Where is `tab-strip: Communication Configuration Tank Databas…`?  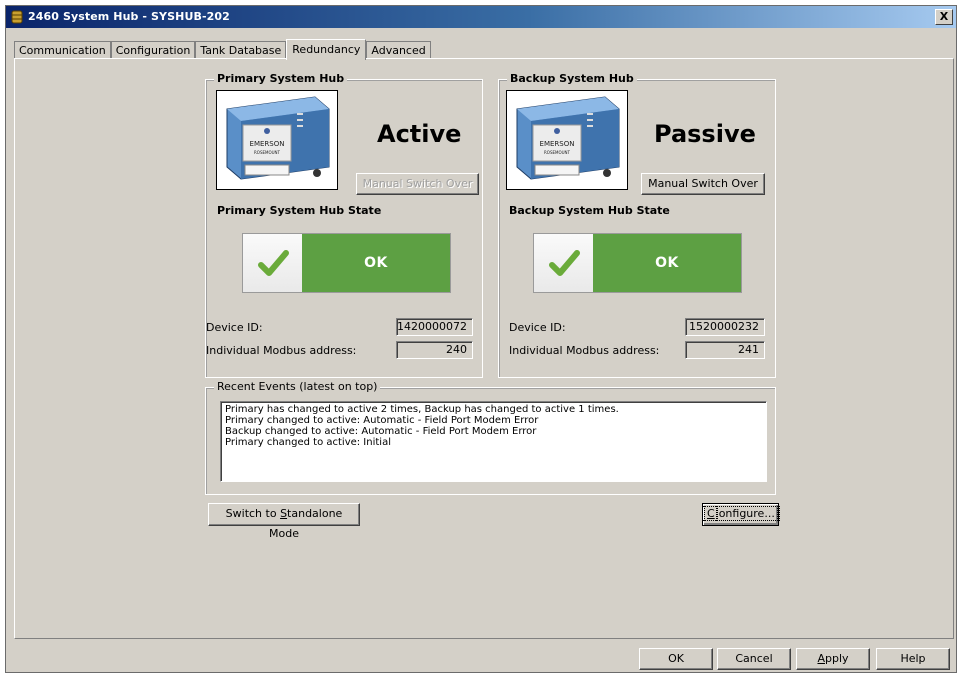 tab-strip: Communication Configuration Tank Databas… is located at coordinates (222, 49).